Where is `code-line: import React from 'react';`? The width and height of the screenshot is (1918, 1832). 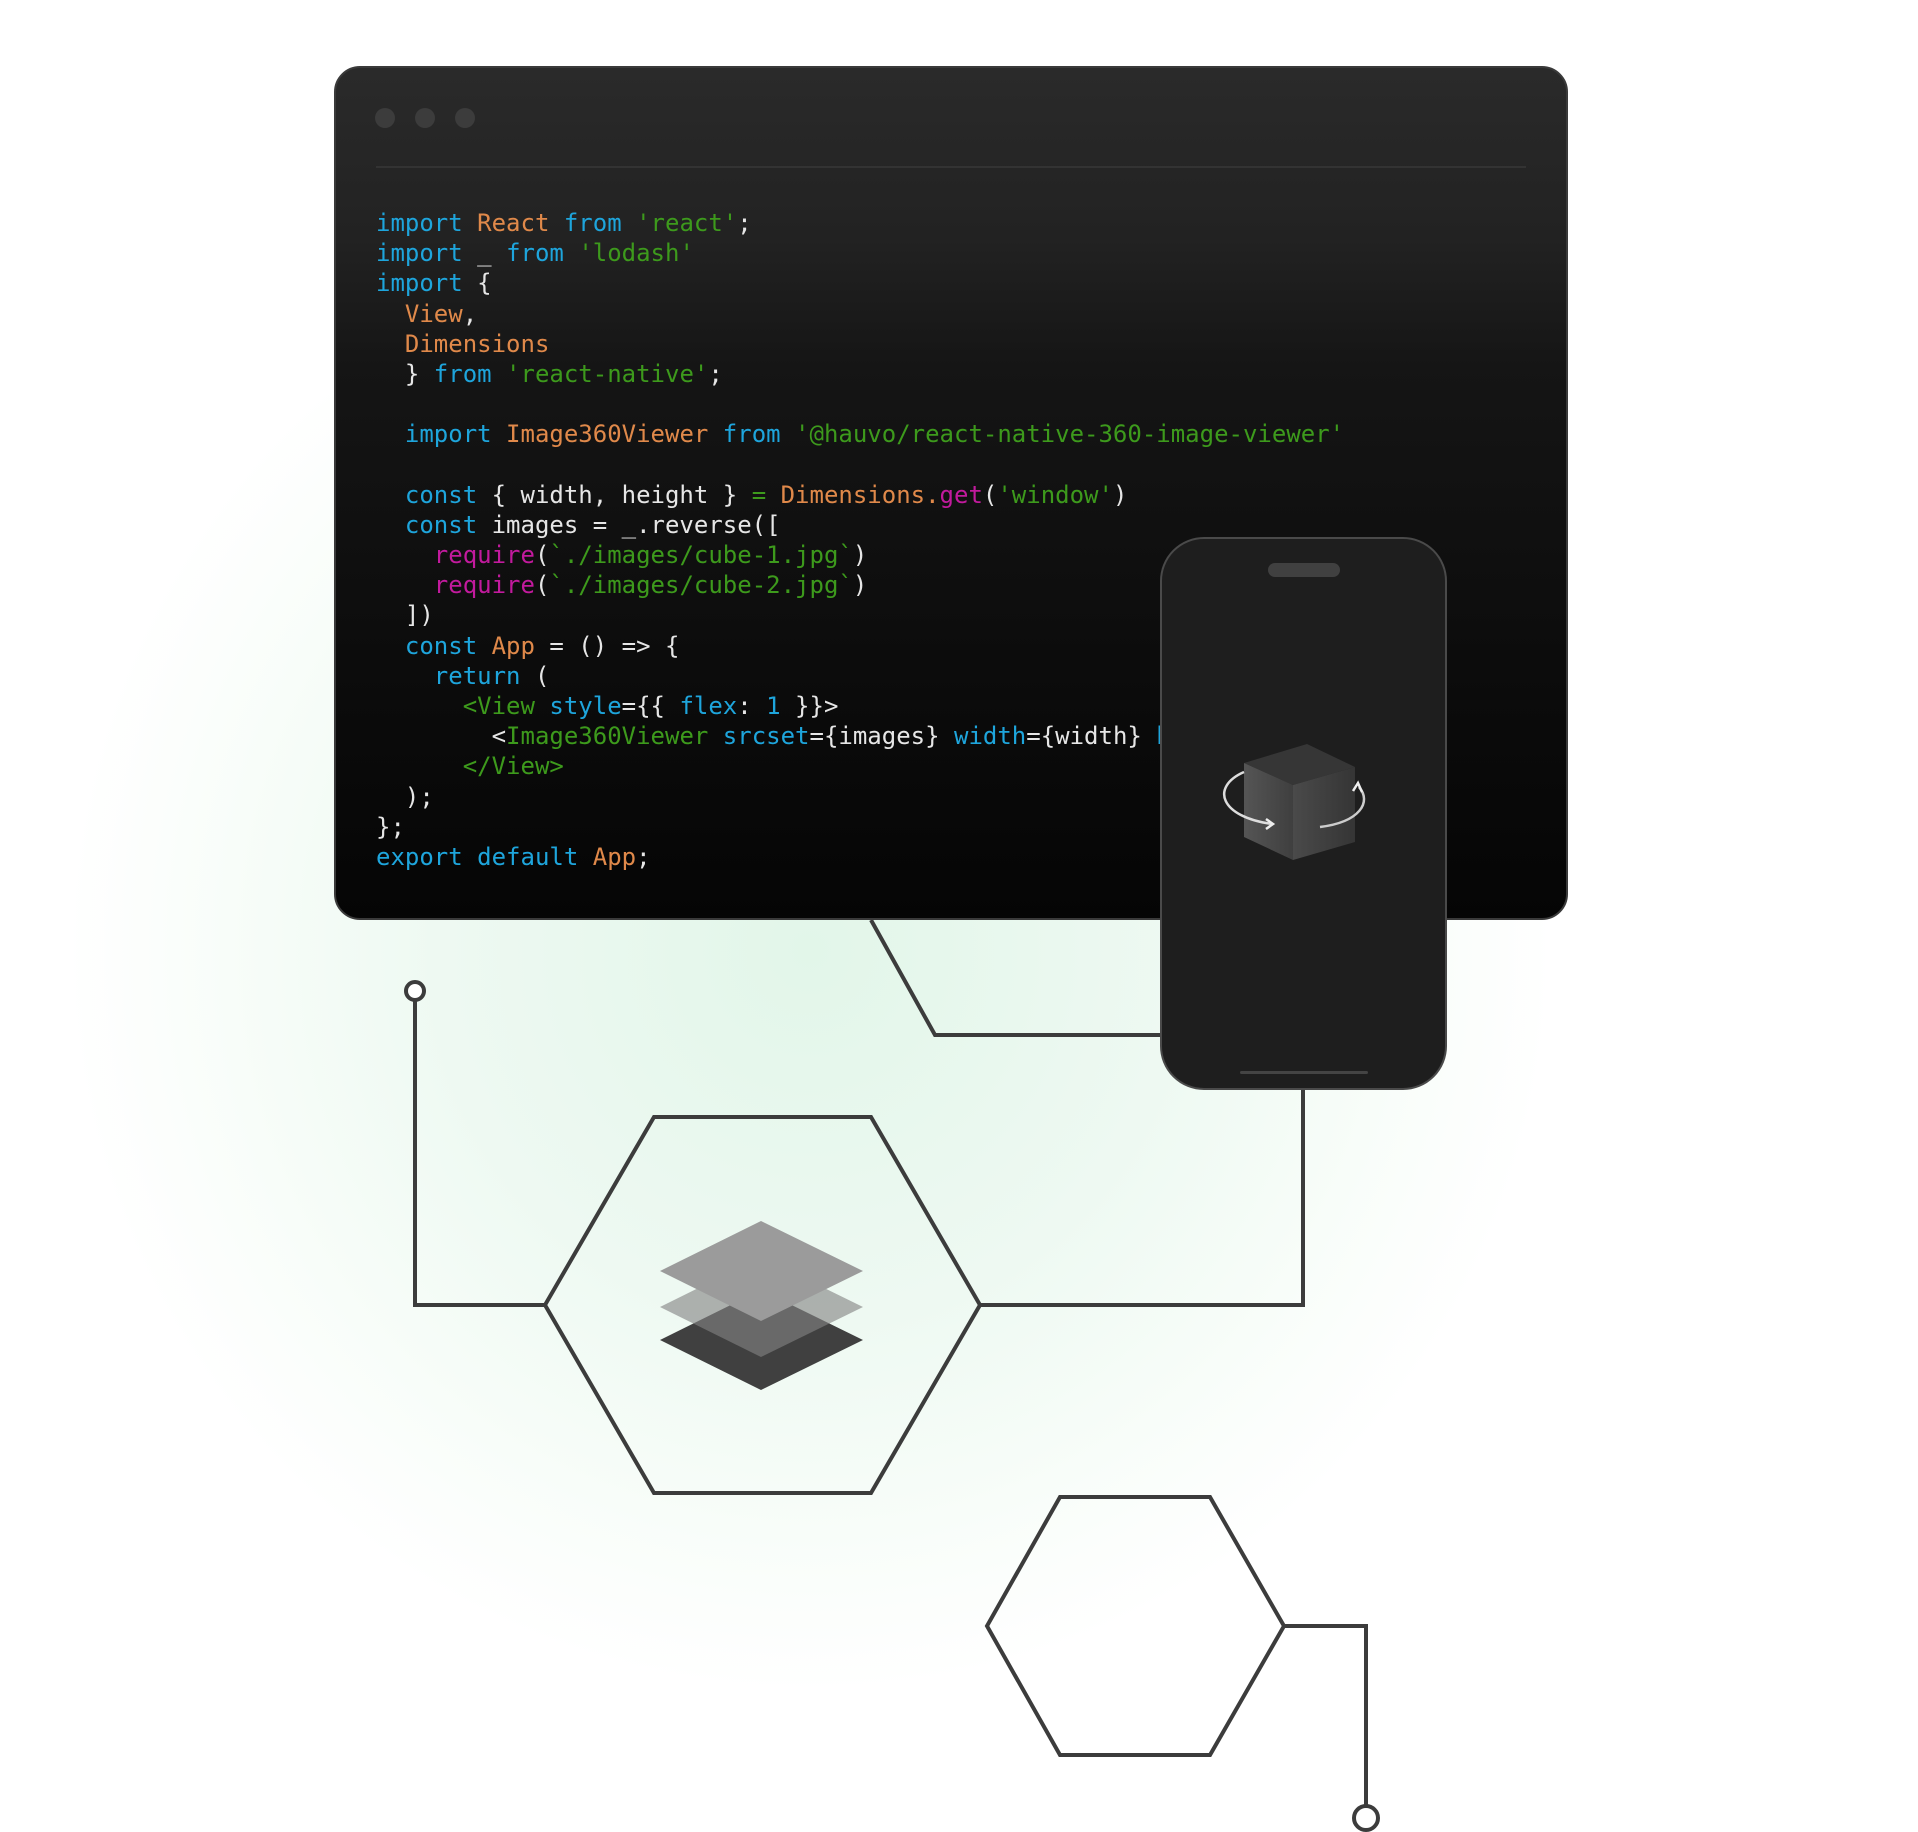 code-line: import React from 'react'; is located at coordinates (860, 223).